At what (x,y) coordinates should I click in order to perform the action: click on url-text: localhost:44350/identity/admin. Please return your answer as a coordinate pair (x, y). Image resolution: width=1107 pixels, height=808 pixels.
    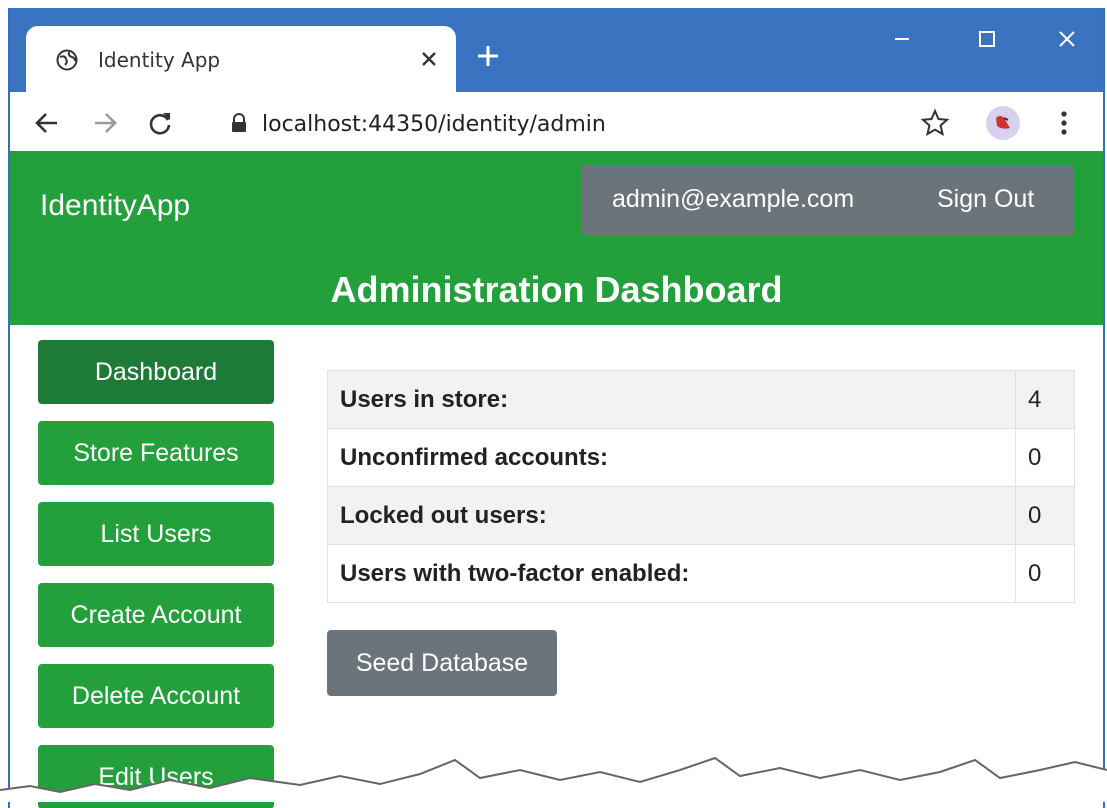
    Looking at the image, I should click on (434, 124).